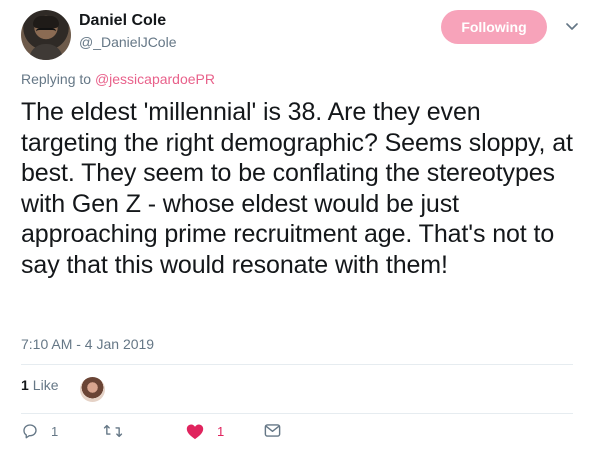  I want to click on author-name: Daniel Cole, so click(122, 21).